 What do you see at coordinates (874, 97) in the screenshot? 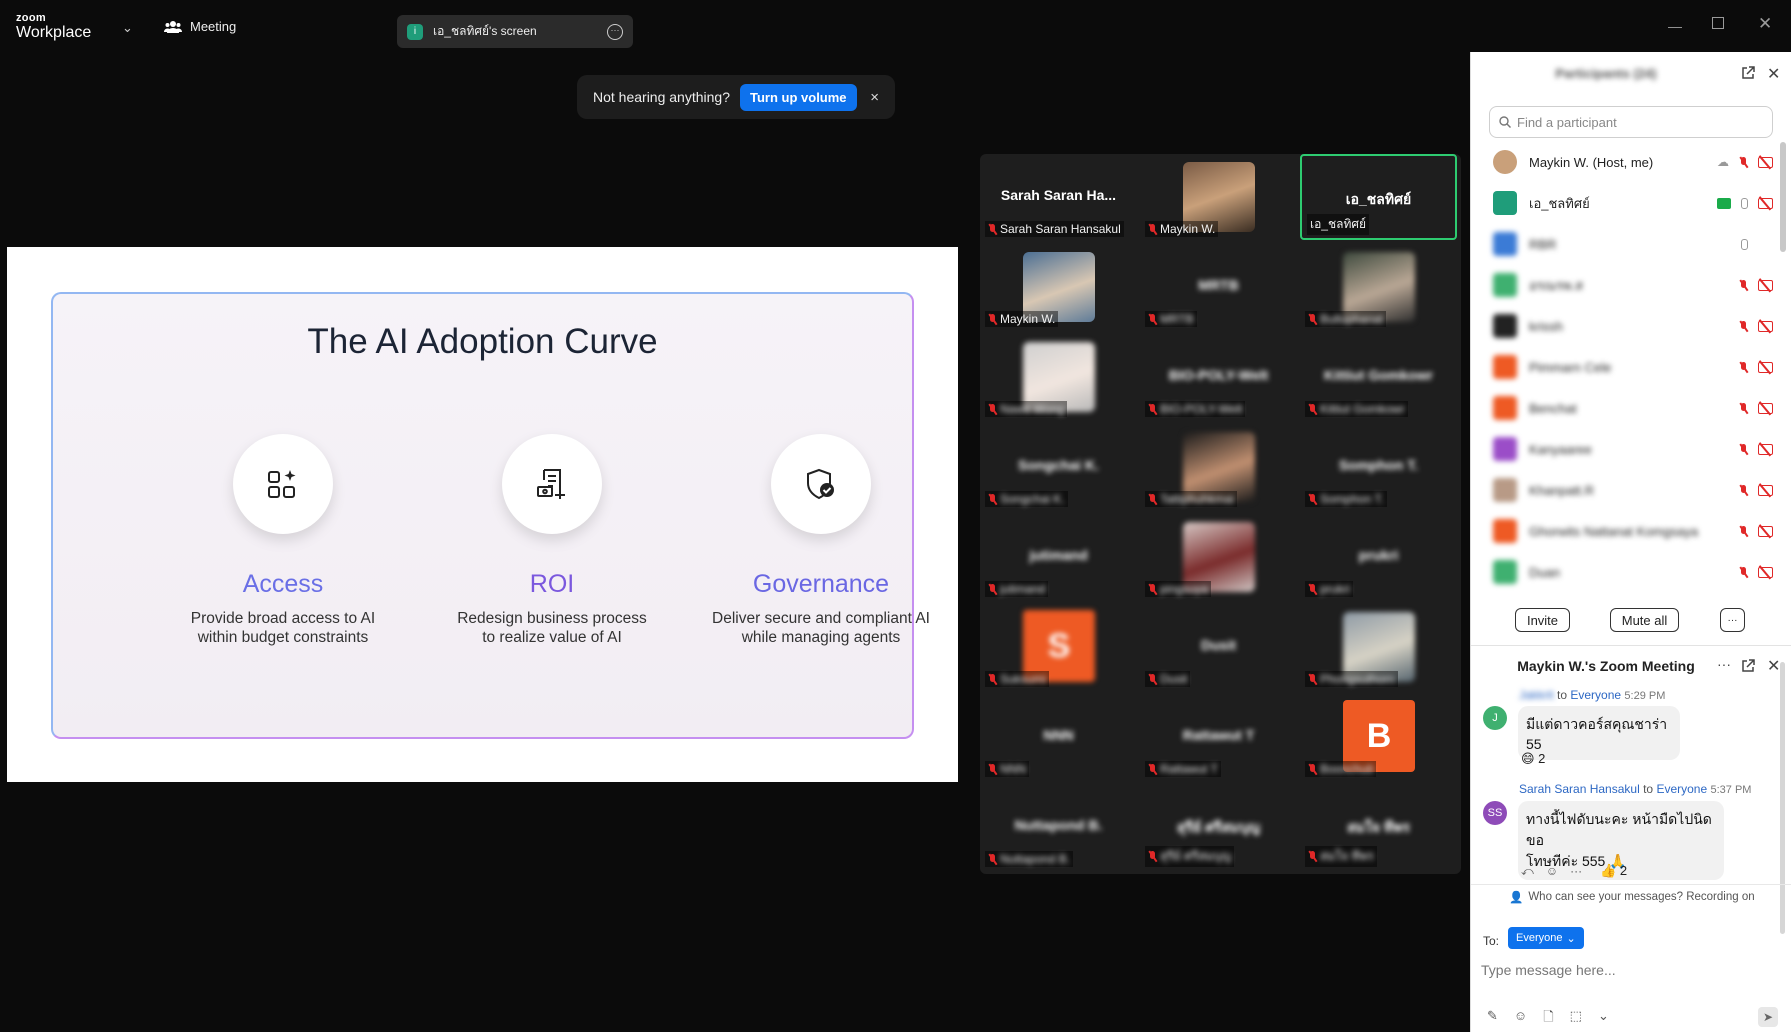
I see `close-icon: ×` at bounding box center [874, 97].